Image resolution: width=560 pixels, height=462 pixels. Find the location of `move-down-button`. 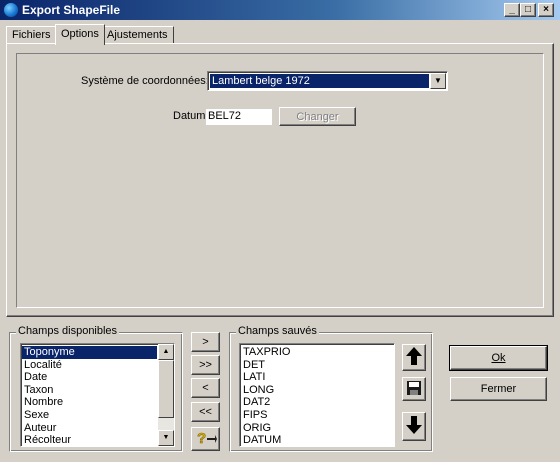

move-down-button is located at coordinates (414, 426).